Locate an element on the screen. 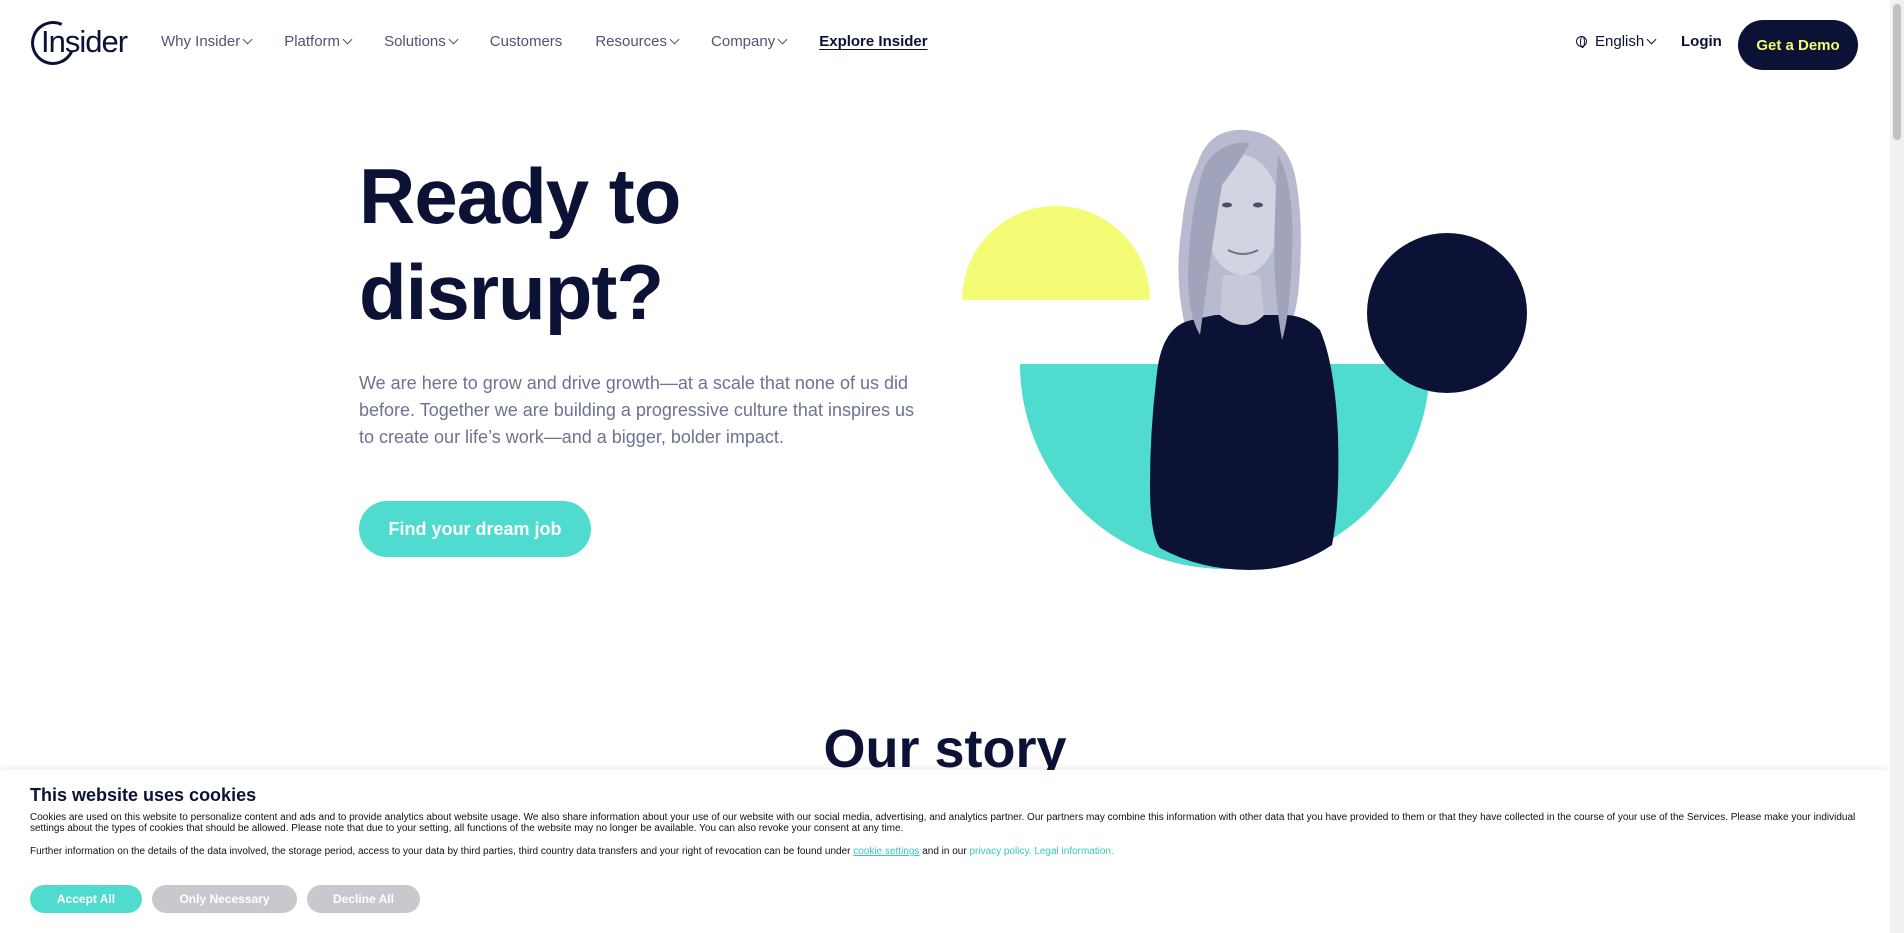 This screenshot has width=1904, height=933. privacy-policy-link: privacy policy. is located at coordinates (1000, 851).